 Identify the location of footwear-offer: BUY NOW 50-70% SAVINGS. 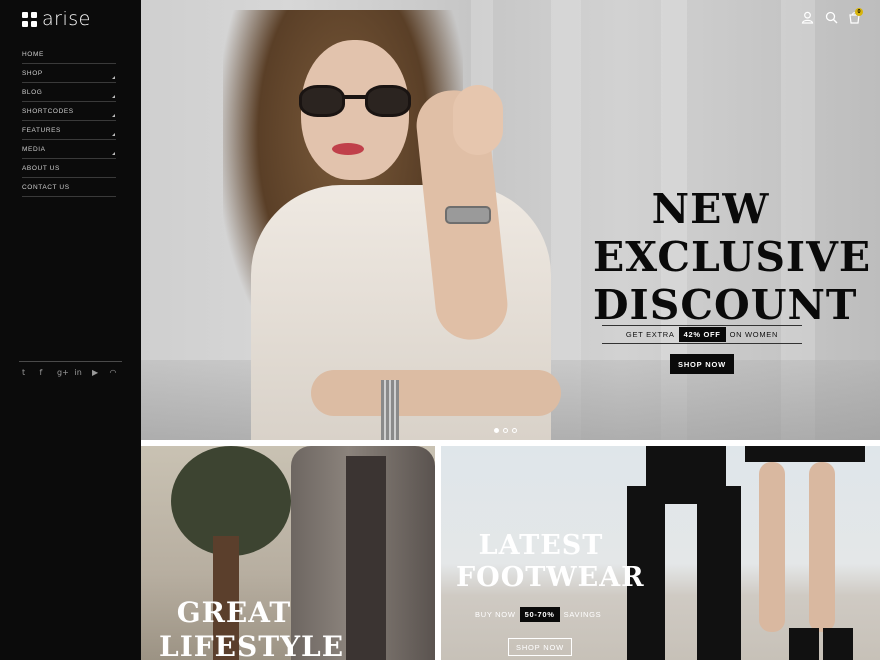
(538, 614).